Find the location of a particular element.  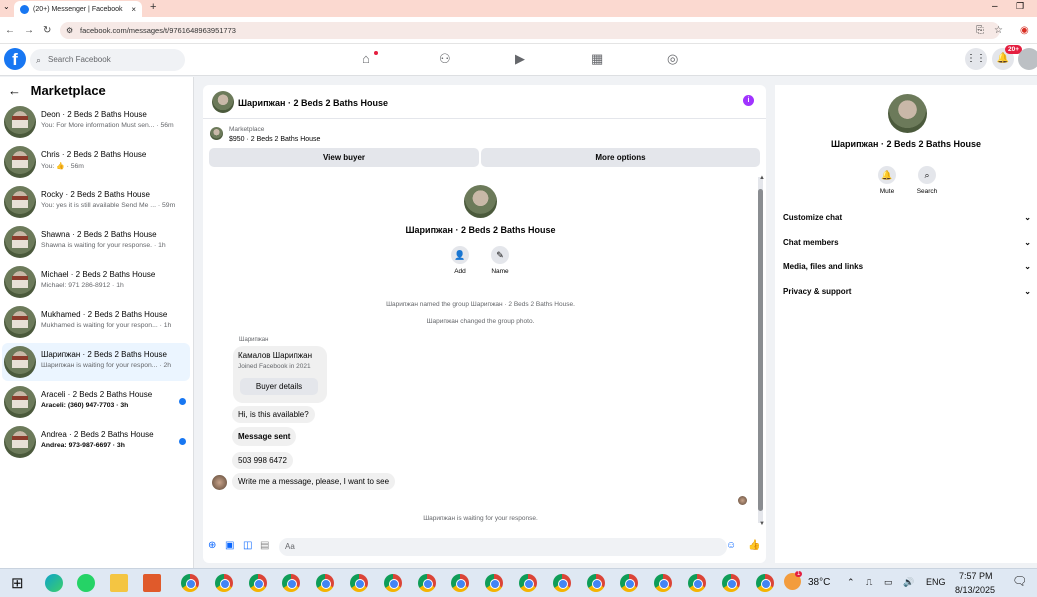

minimize-icon: – is located at coordinates (995, 6).